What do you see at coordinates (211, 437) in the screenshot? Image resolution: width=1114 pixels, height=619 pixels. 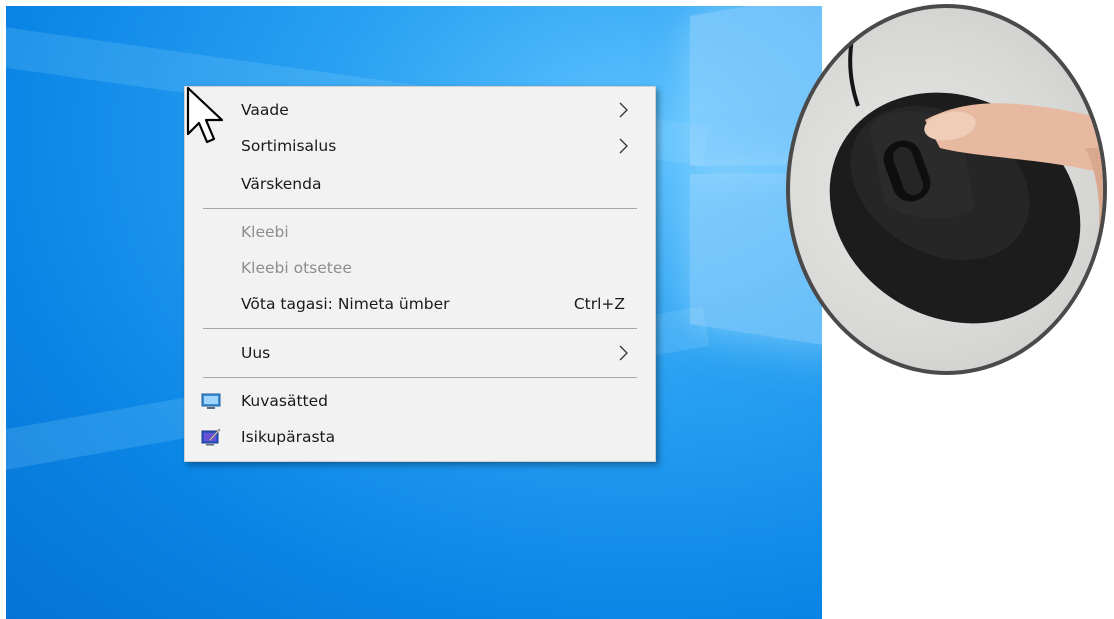 I see `personalize-icon` at bounding box center [211, 437].